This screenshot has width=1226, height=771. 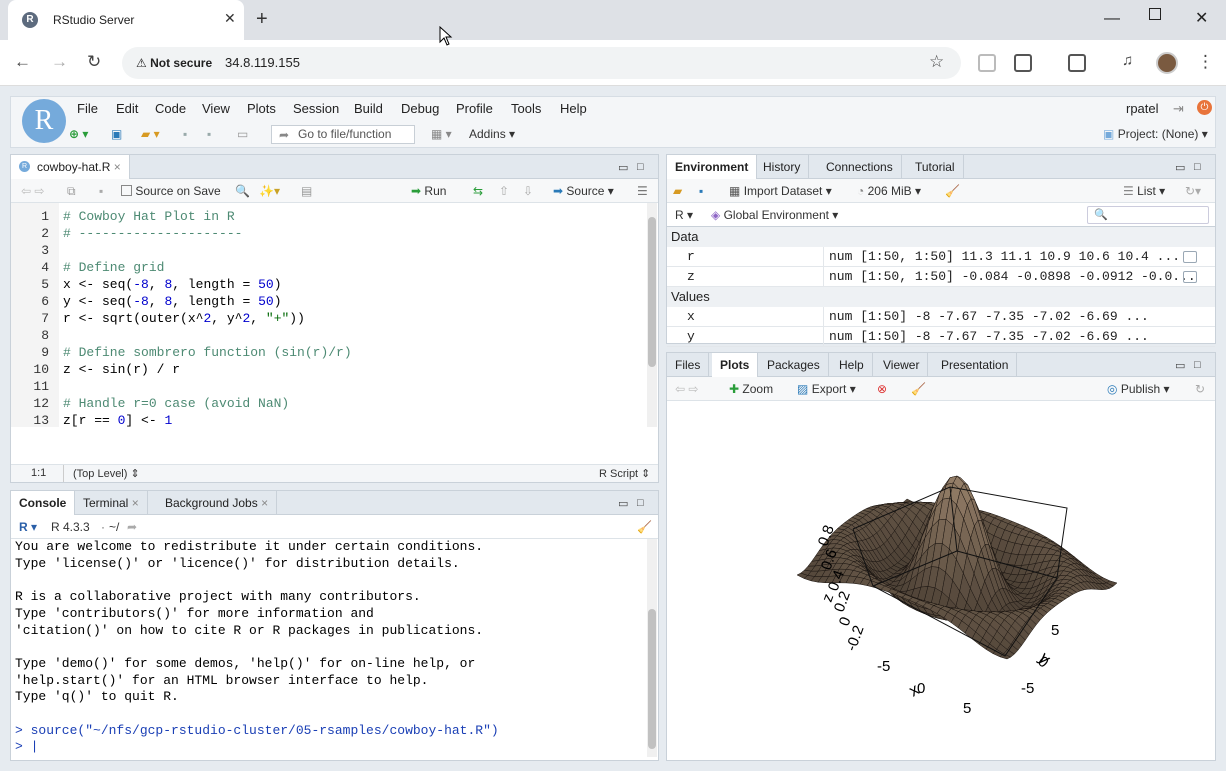 I want to click on code-line: # Handle r=0 case (avoid NaN), so click(x=176, y=403).